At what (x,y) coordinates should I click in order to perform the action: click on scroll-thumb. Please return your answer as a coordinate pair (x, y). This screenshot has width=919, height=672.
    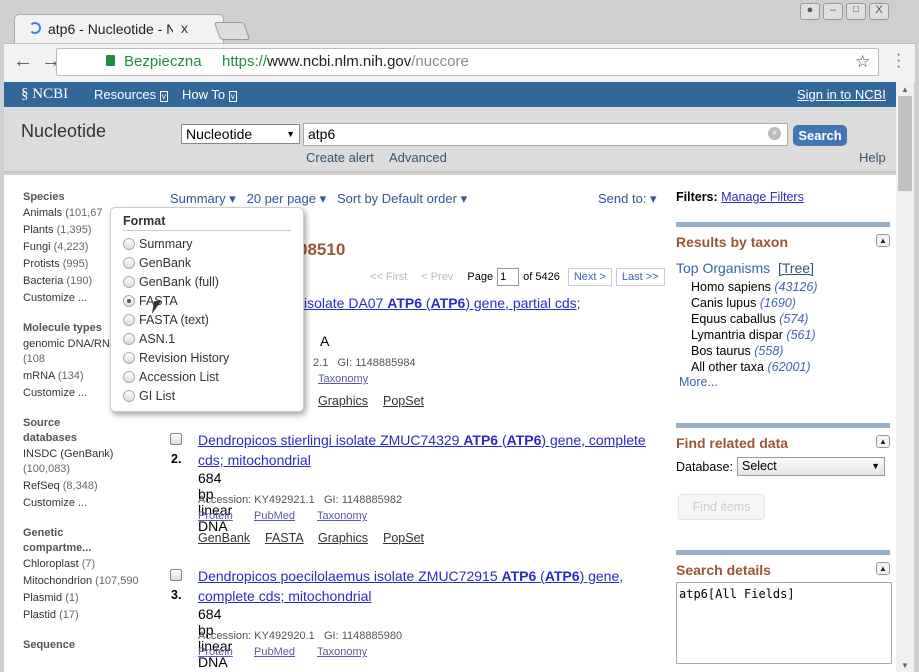
    Looking at the image, I should click on (905, 143).